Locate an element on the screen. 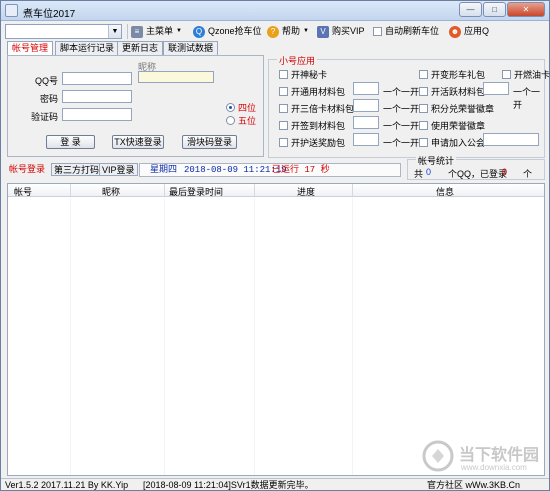  runtime-info-bar: 星期四 2018-08-09 11:21:19 已运行 17 秒 is located at coordinates (270, 170).